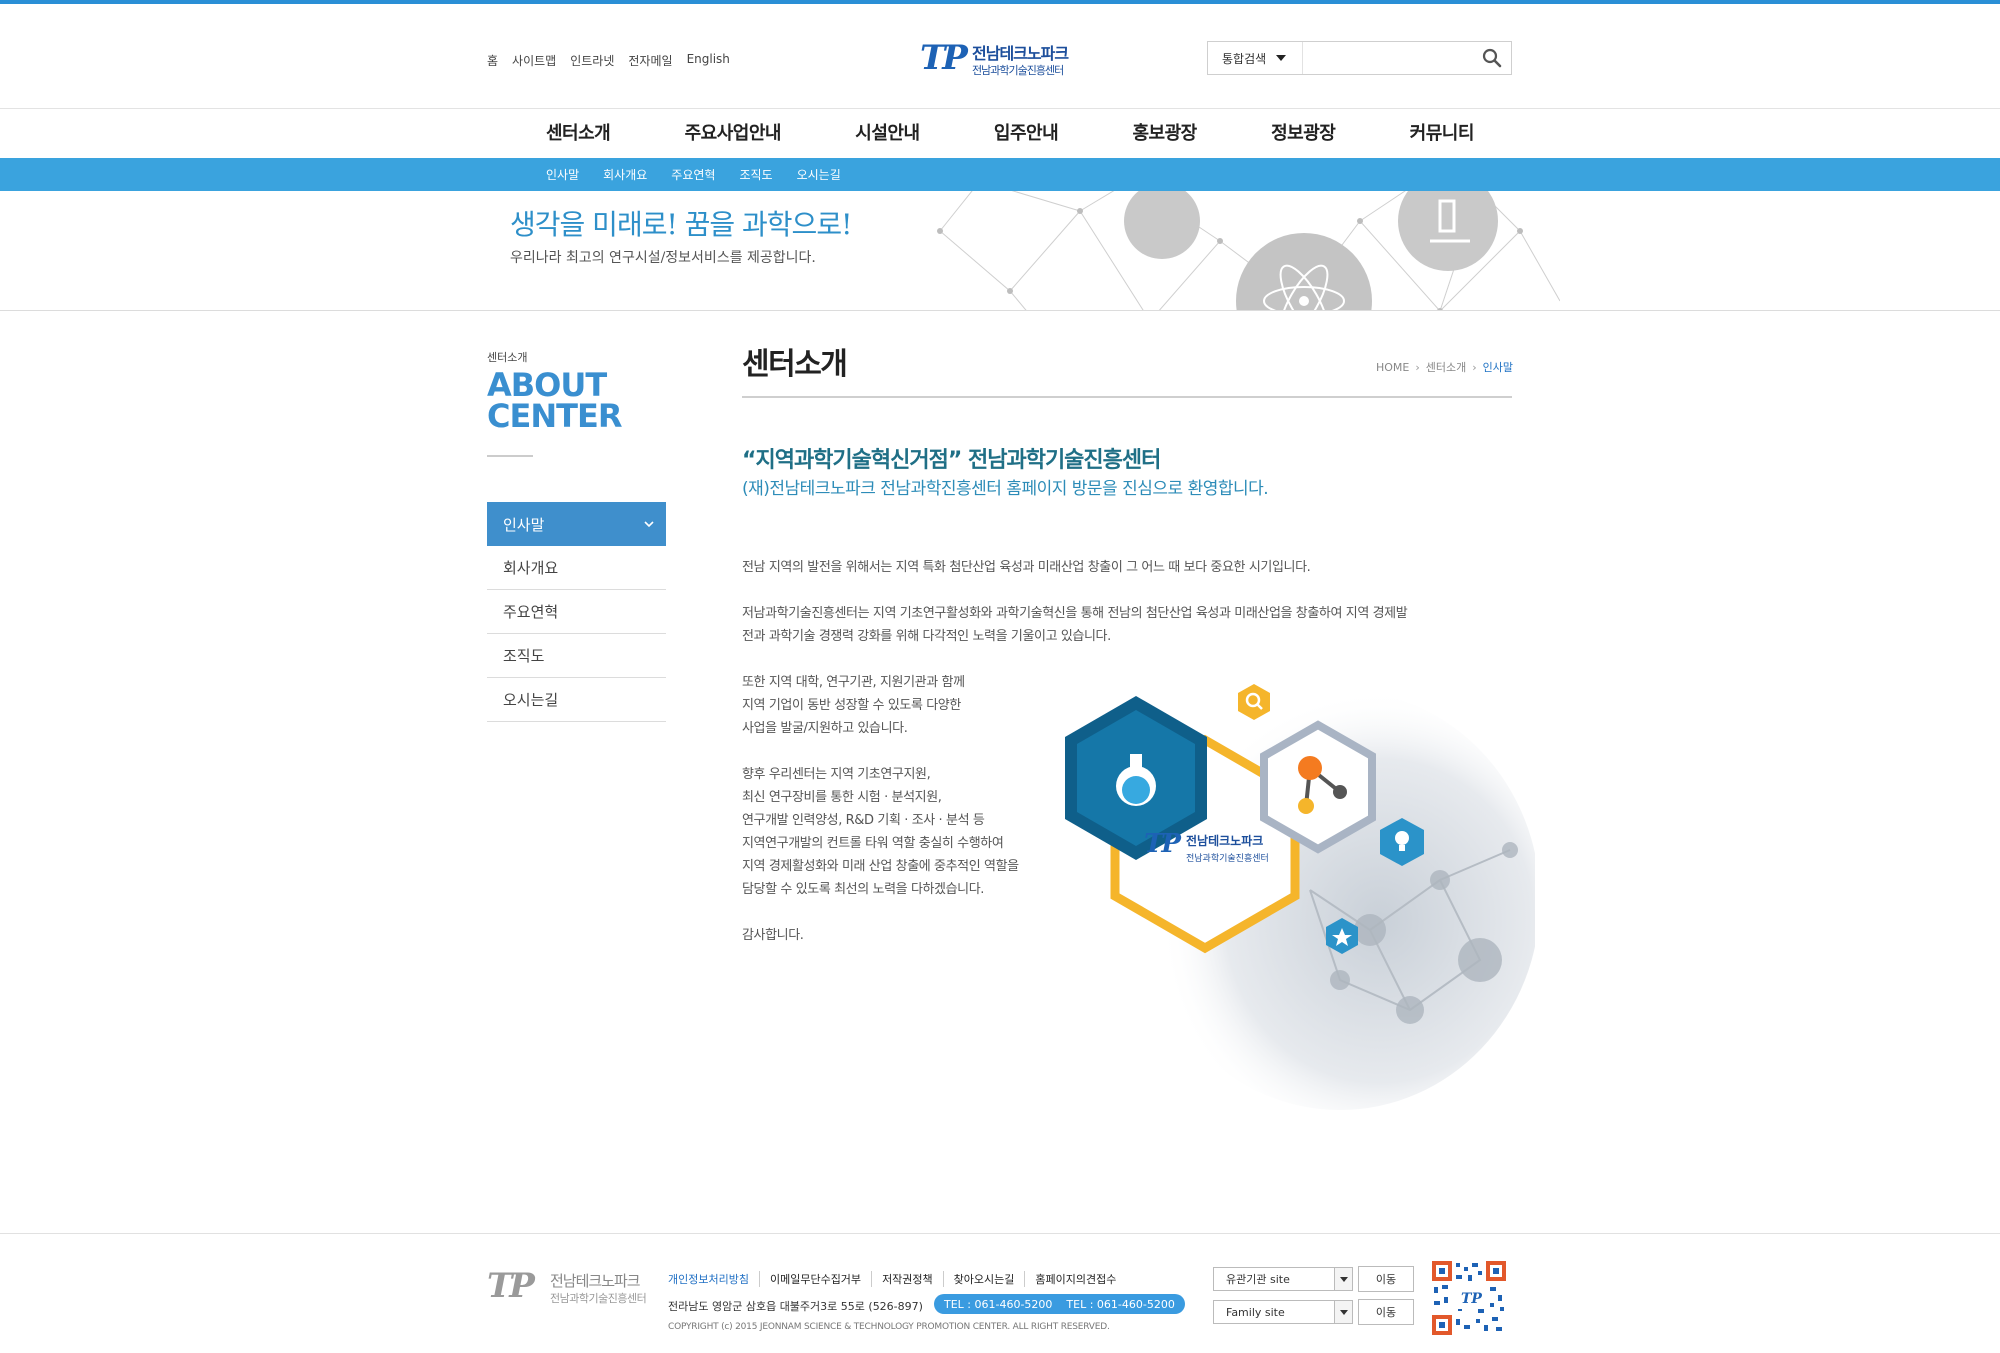 This screenshot has width=2000, height=1353. I want to click on science-network-graphic, so click(1248, 250).